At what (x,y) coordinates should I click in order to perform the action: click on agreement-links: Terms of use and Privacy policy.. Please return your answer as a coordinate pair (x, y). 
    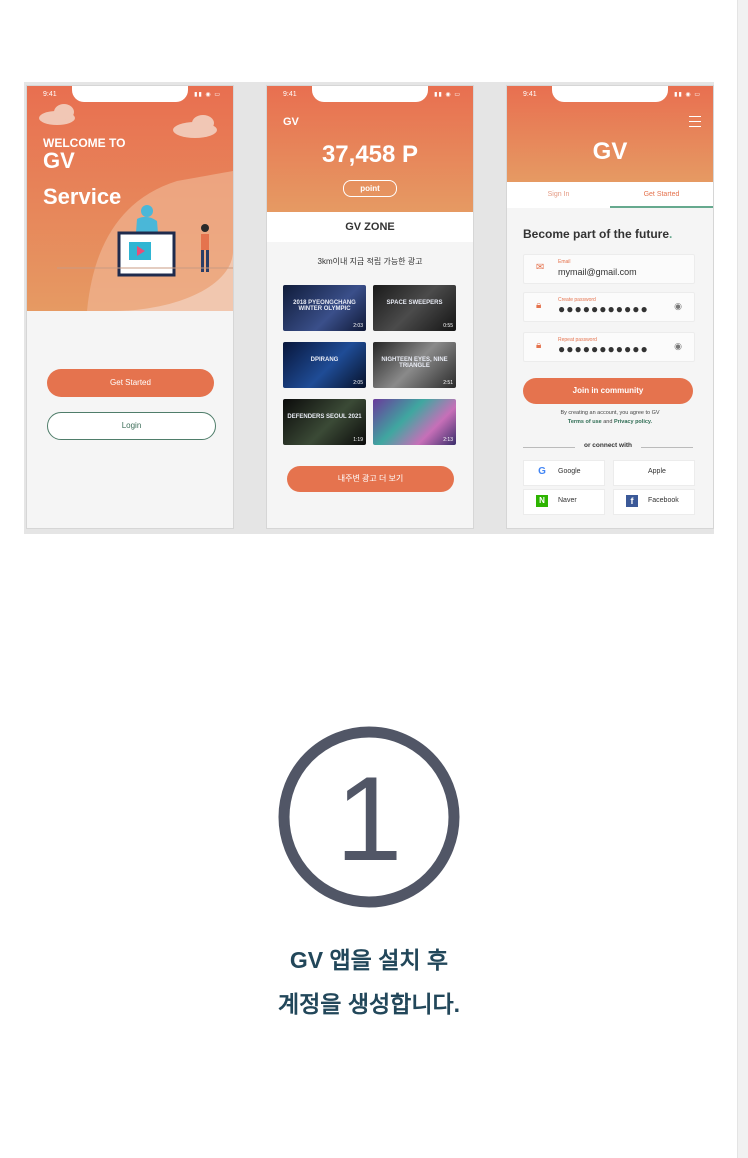
    Looking at the image, I should click on (610, 422).